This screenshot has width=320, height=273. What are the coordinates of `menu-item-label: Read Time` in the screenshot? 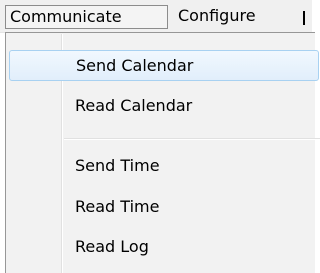 It's located at (117, 206).